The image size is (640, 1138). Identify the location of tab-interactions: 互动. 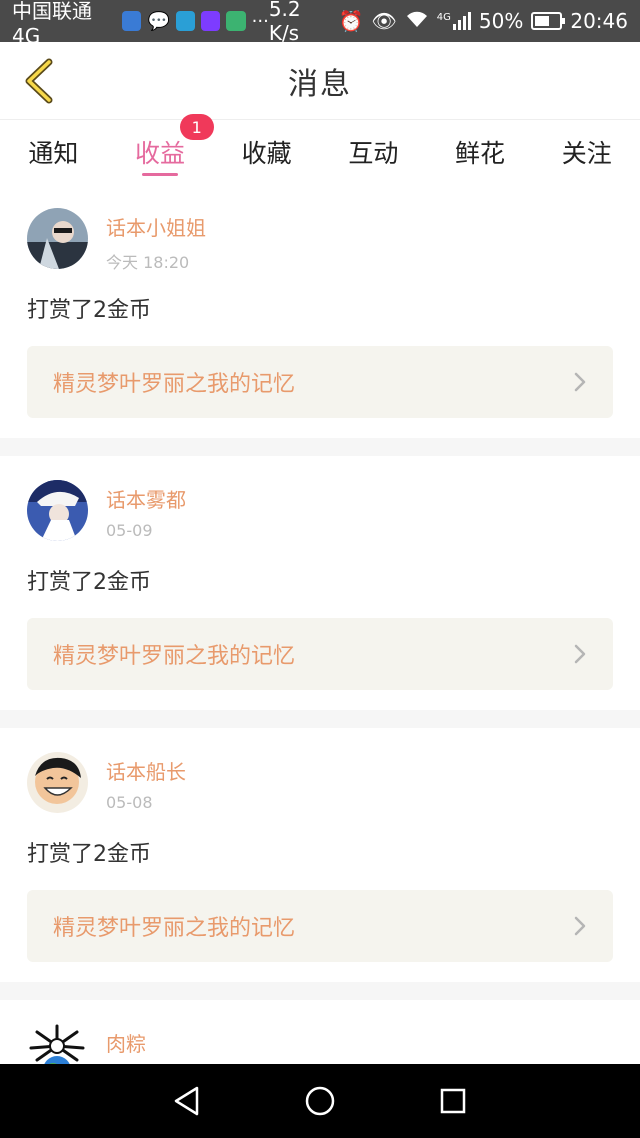
(373, 152).